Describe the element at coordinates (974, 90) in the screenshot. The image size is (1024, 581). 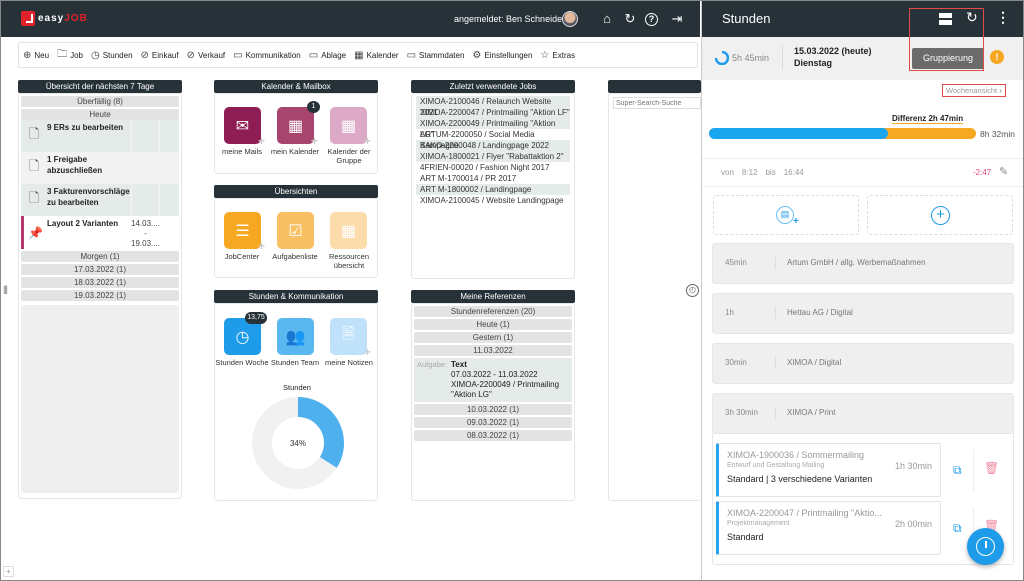
I see `week-view-link: Wochenansicht ›` at that location.